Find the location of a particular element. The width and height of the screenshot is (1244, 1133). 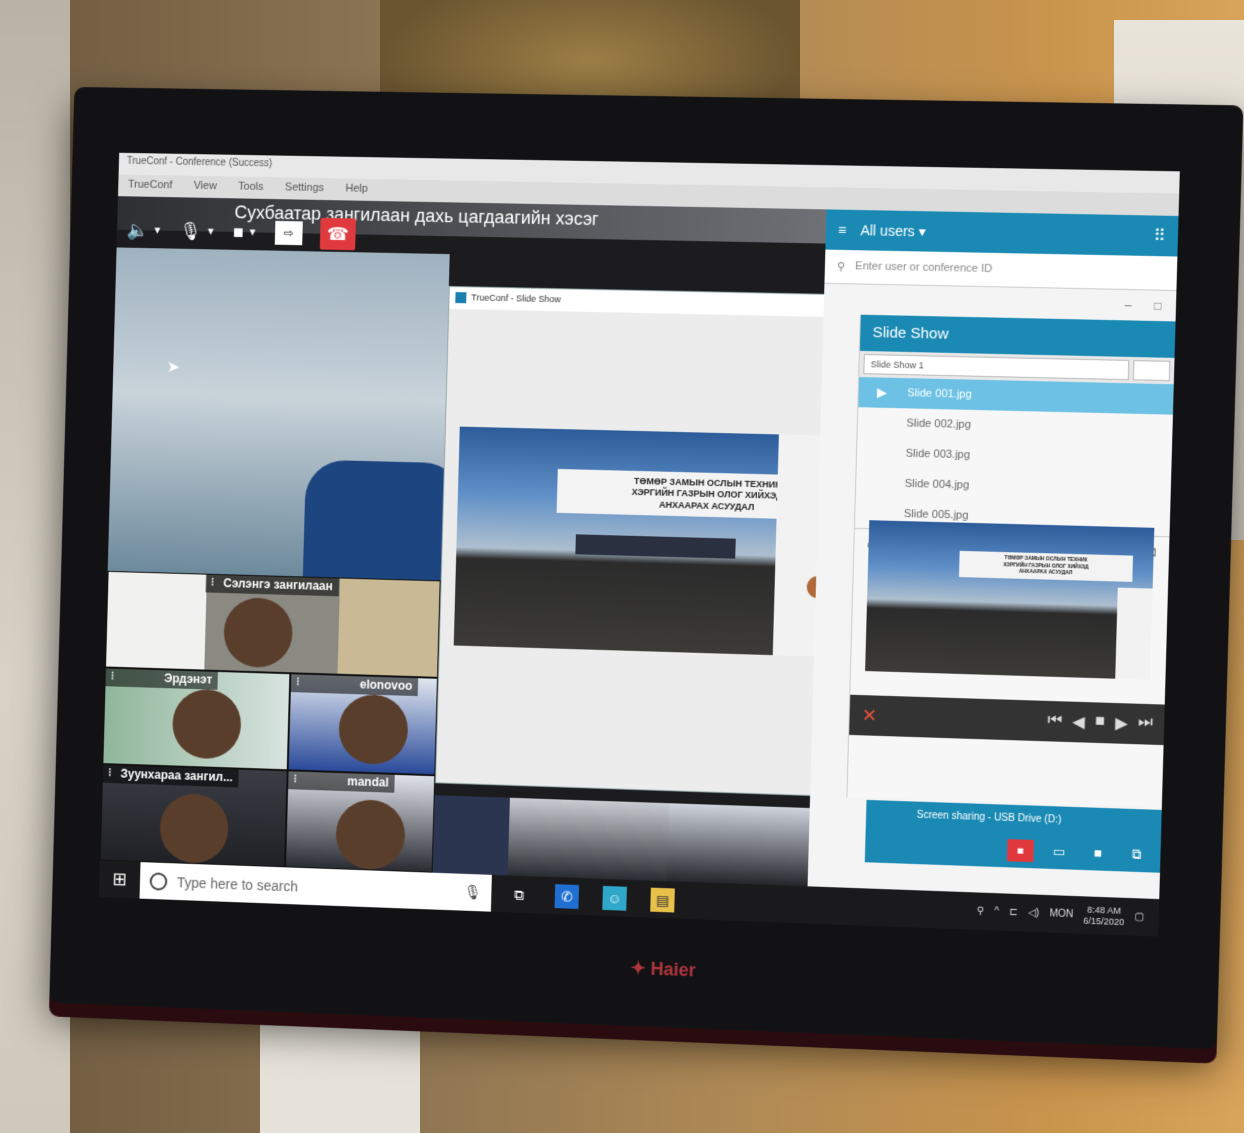

system-tray: ⚲ ^ ⊏ ◁) MON 8:48 AM 6/15/2020 ▢ is located at coordinates (1067, 914).